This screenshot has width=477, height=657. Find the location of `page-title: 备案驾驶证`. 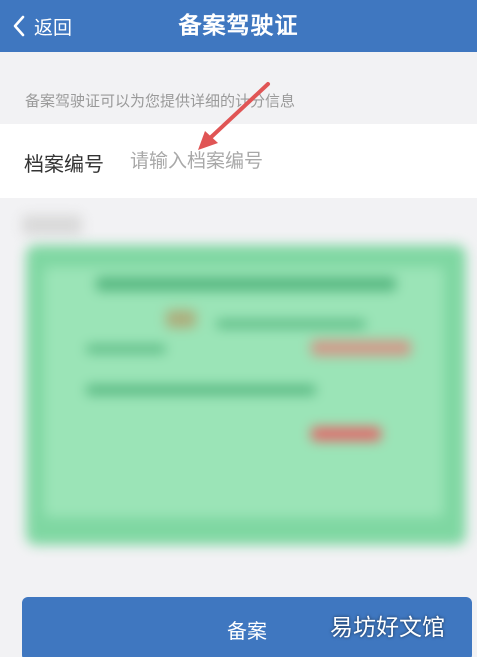

page-title: 备案驾驶证 is located at coordinates (238, 26).